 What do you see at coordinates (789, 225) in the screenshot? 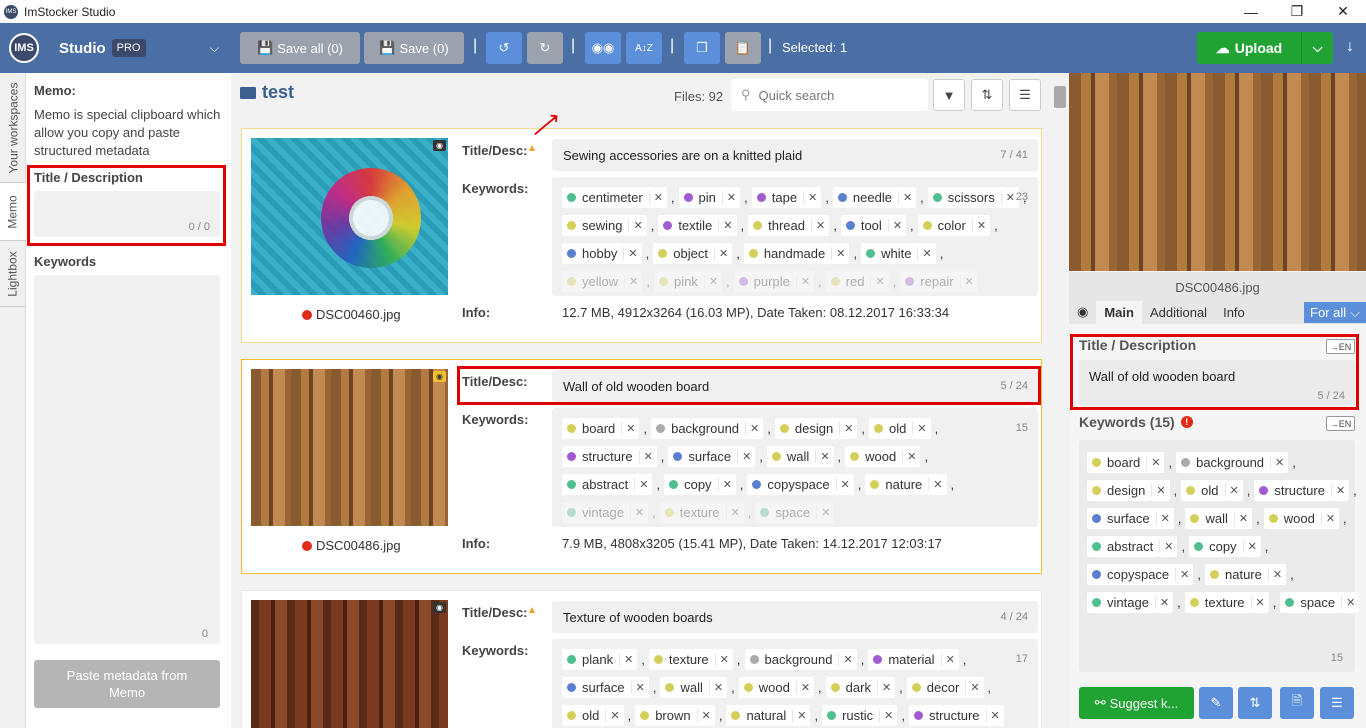
I see `keyword-tag: thread ✕` at bounding box center [789, 225].